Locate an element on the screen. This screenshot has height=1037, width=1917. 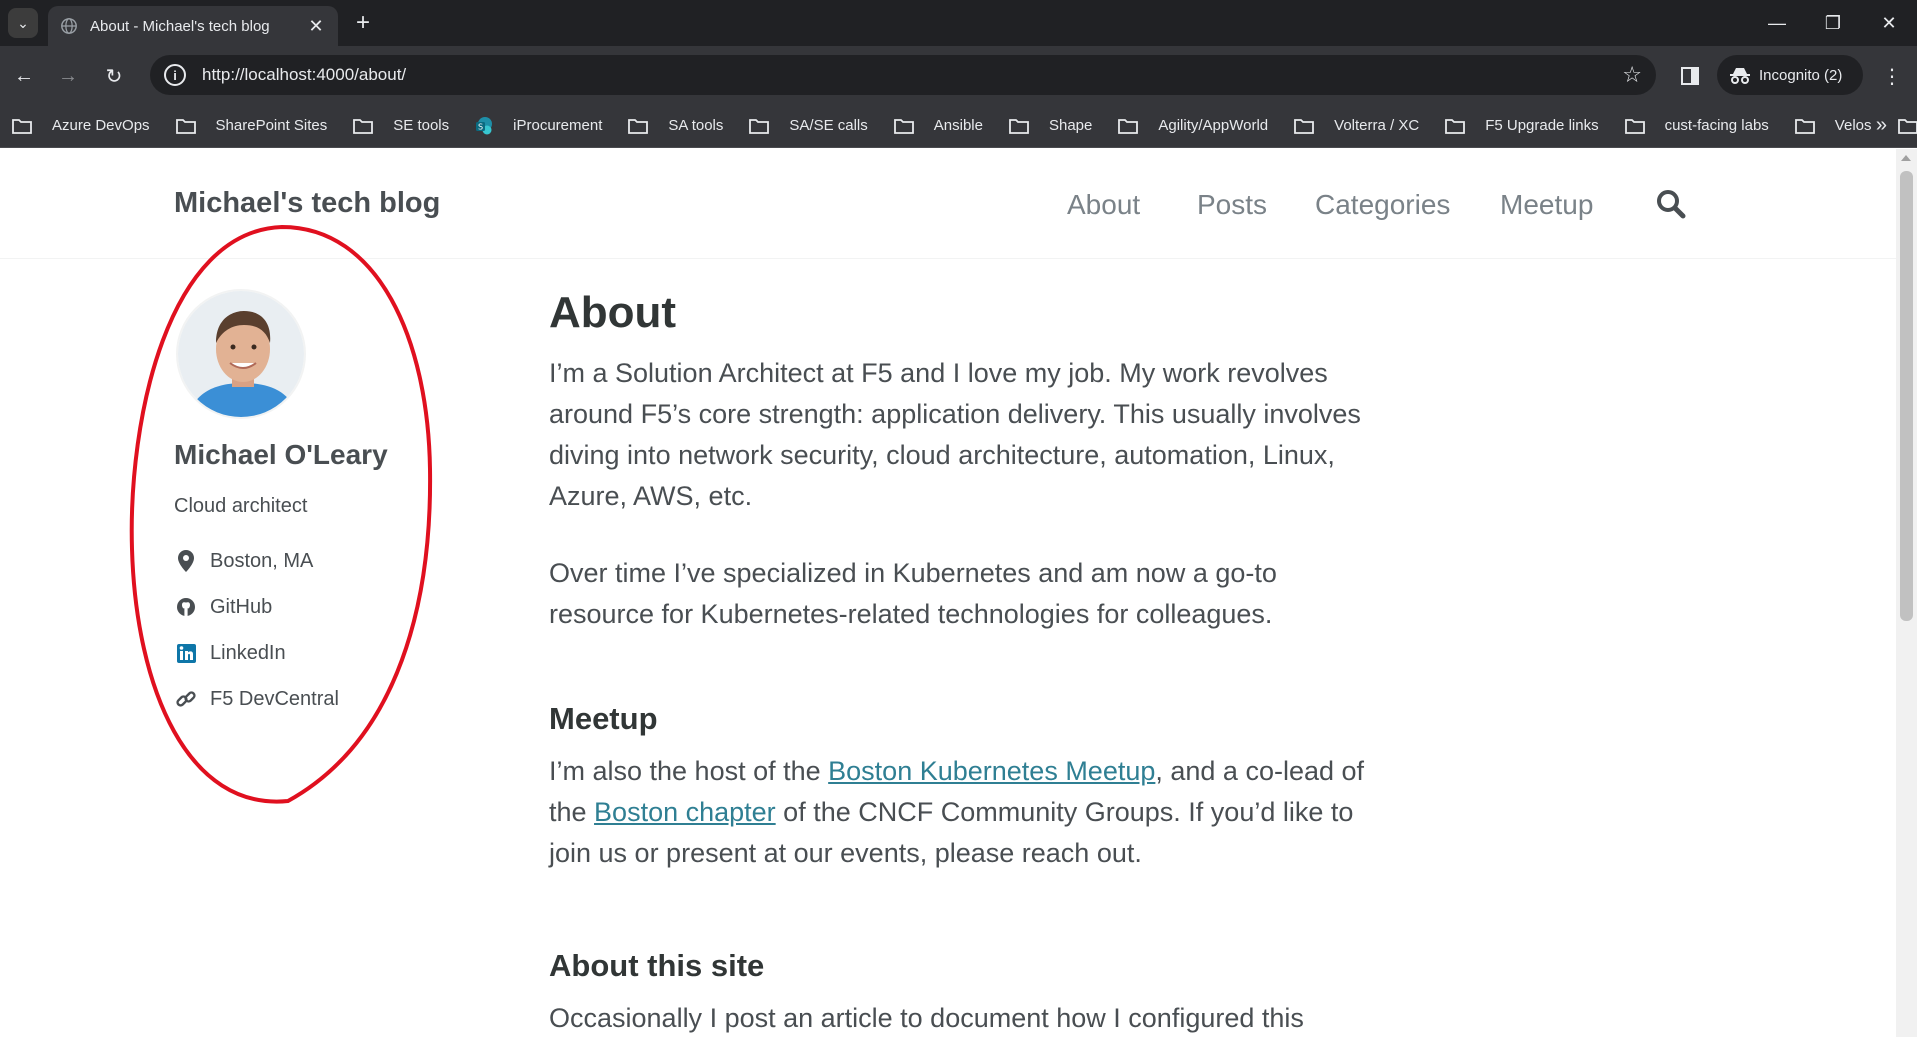
author-link-linkedin: LinkedIn is located at coordinates (304, 653).